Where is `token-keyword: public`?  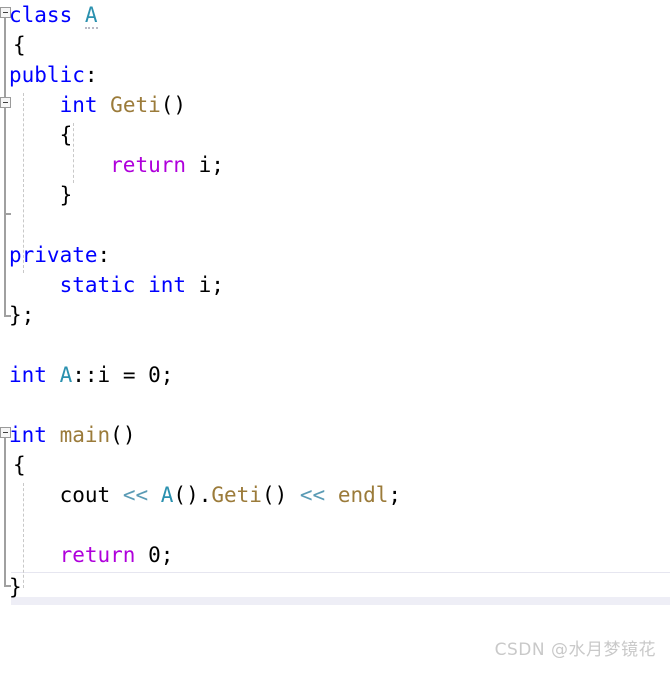
token-keyword: public is located at coordinates (47, 75).